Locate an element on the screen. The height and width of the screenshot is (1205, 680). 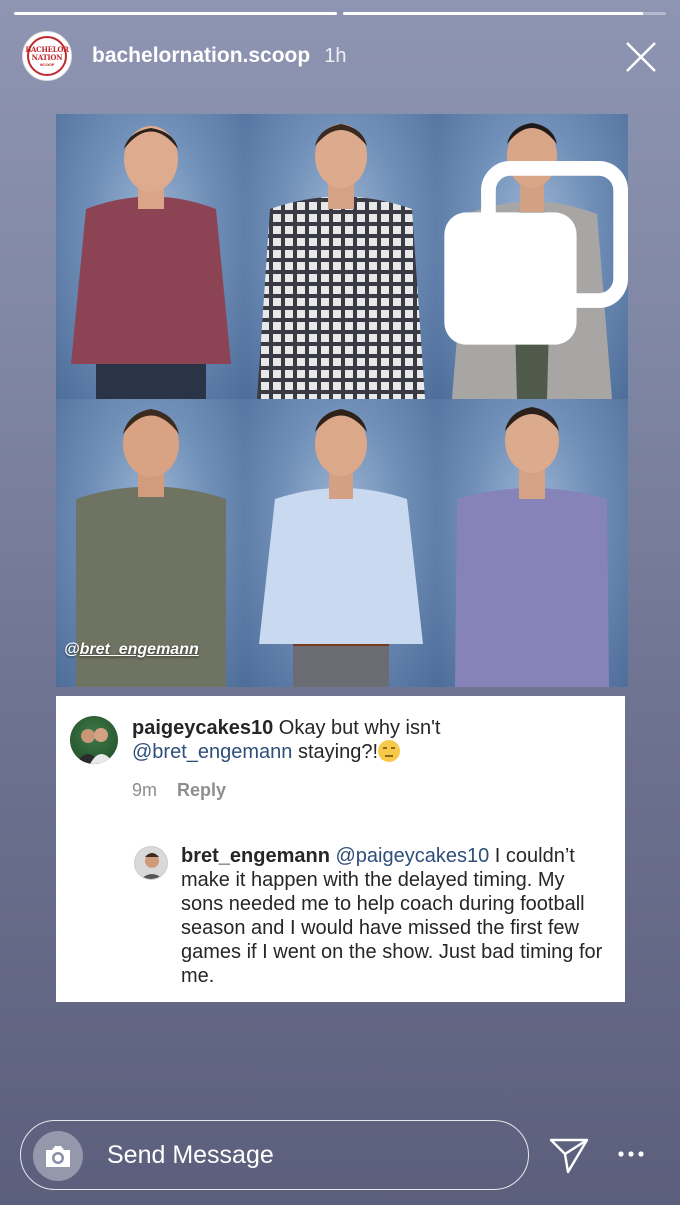
comment-mention: @bret_engemann is located at coordinates (212, 752).